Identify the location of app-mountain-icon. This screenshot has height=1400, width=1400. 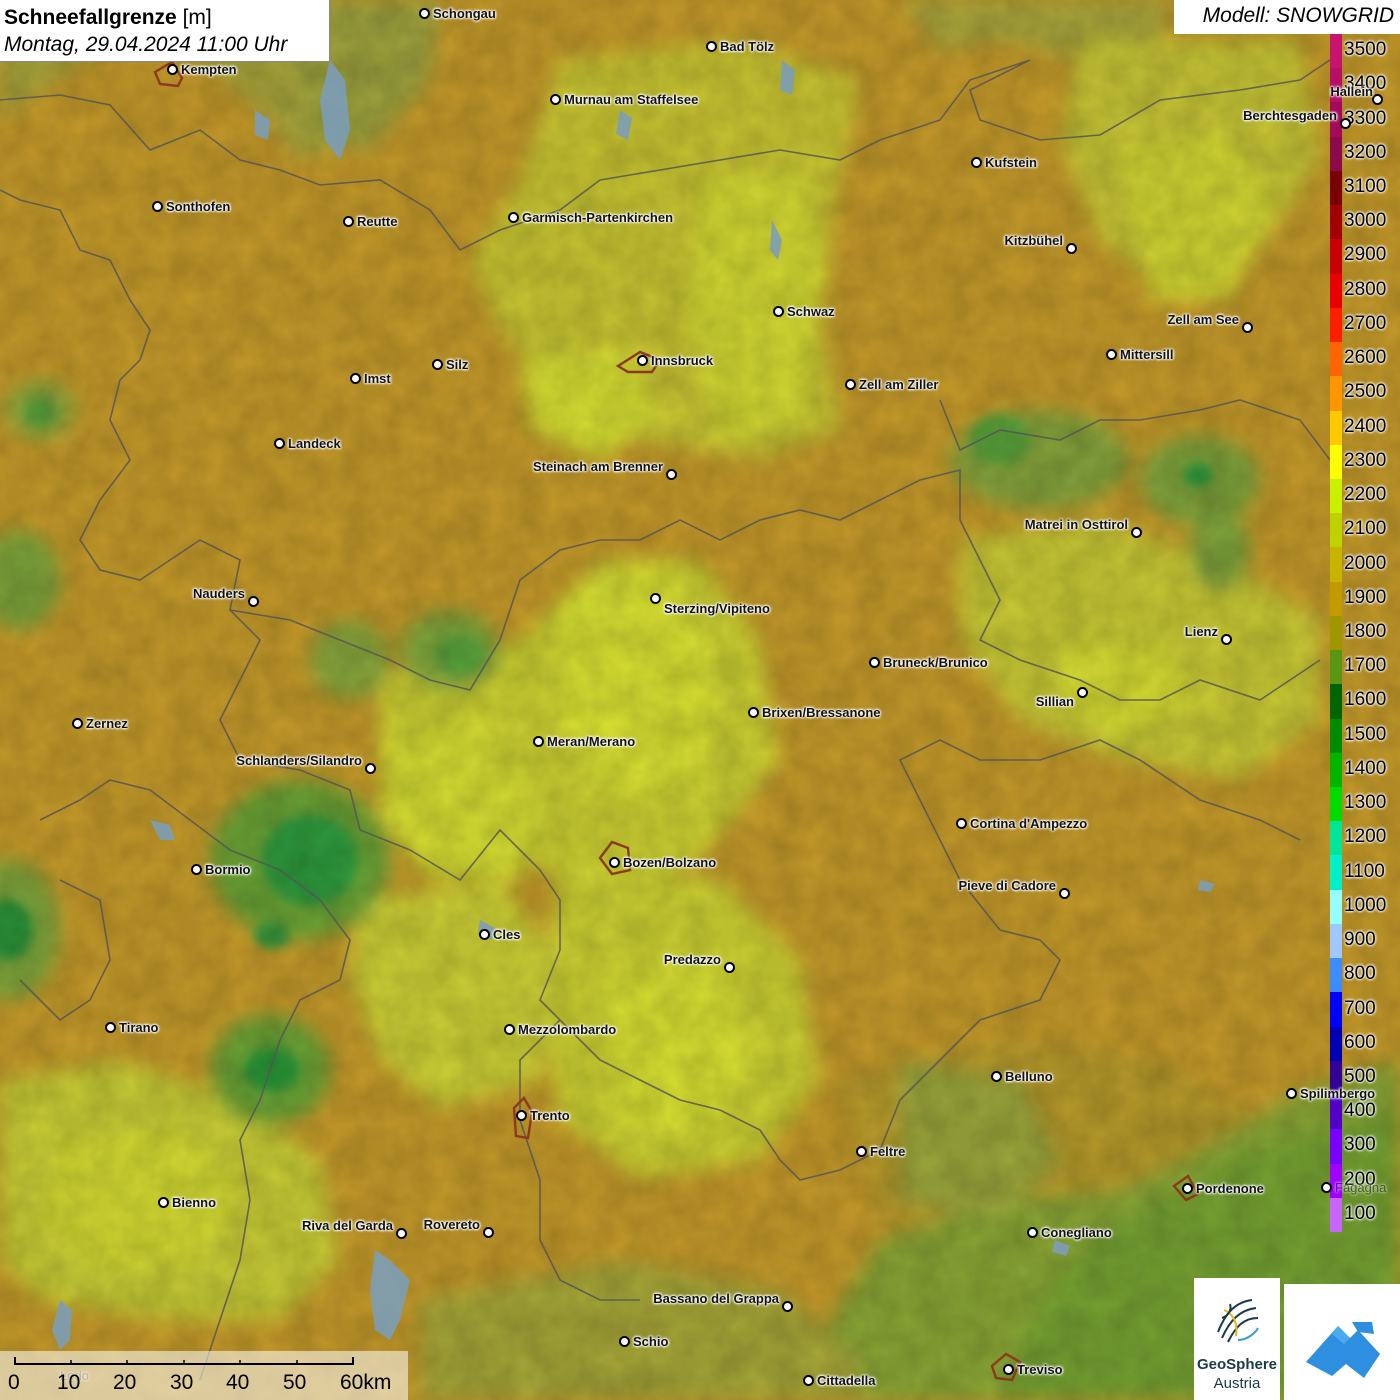
(1343, 1350).